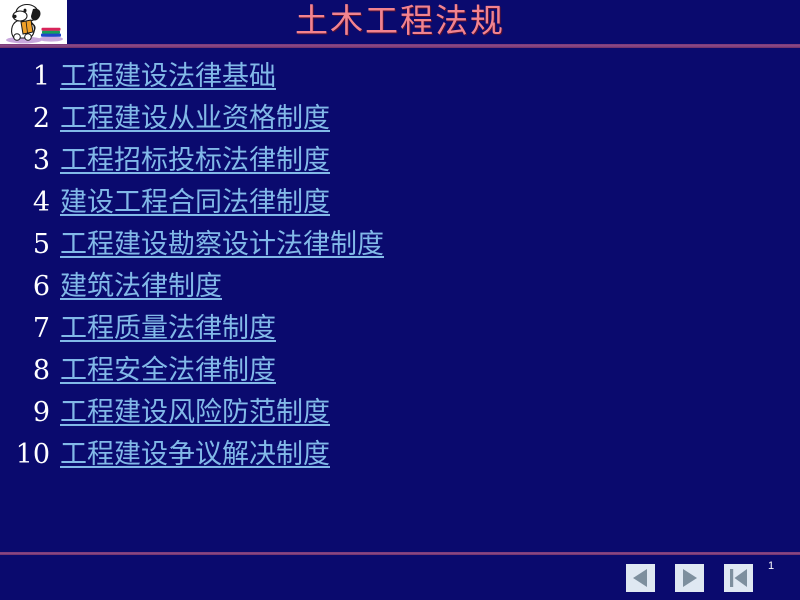 The image size is (800, 600). Describe the element at coordinates (41, 370) in the screenshot. I see `list-item-number: 8` at that location.